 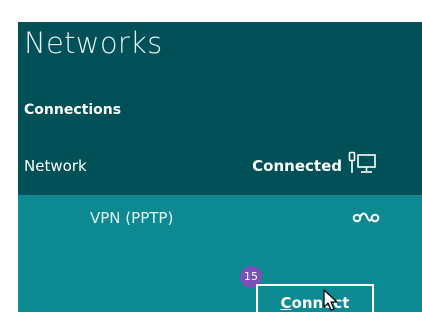 I want to click on network-status: Connected, so click(x=297, y=166).